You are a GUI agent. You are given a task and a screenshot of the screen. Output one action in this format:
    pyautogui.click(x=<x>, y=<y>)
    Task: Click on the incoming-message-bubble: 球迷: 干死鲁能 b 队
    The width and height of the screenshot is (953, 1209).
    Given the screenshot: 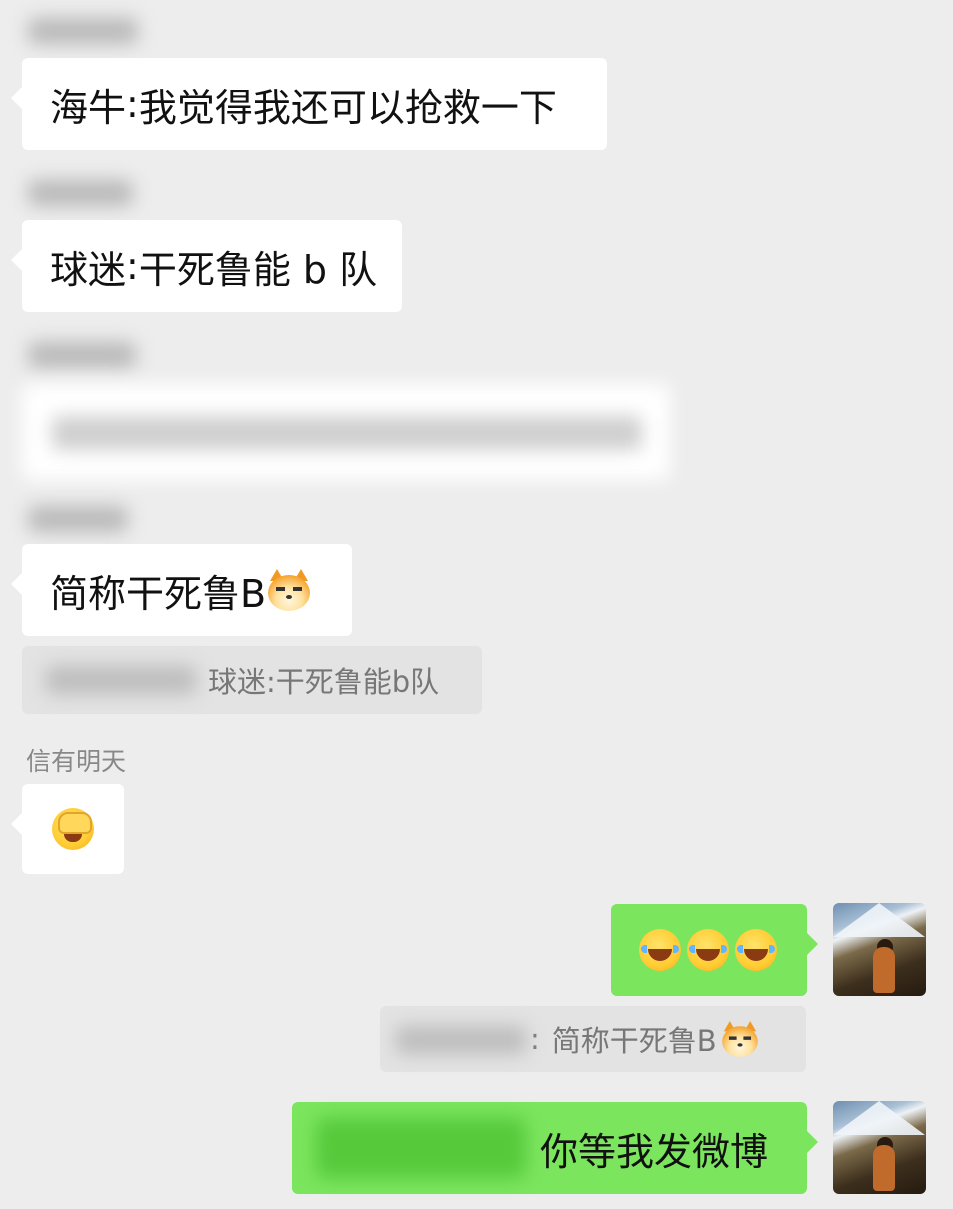 What is the action you would take?
    pyautogui.click(x=206, y=266)
    